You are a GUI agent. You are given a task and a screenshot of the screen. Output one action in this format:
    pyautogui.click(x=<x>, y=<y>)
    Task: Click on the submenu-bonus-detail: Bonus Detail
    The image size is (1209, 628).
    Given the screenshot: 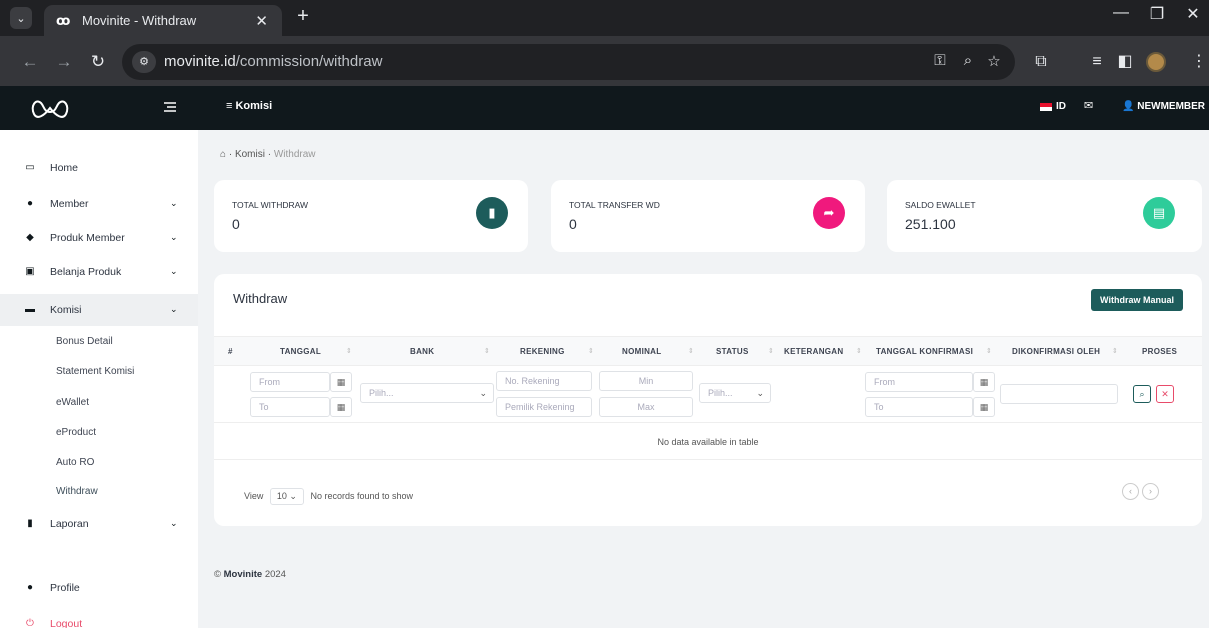 What is the action you would take?
    pyautogui.click(x=84, y=341)
    